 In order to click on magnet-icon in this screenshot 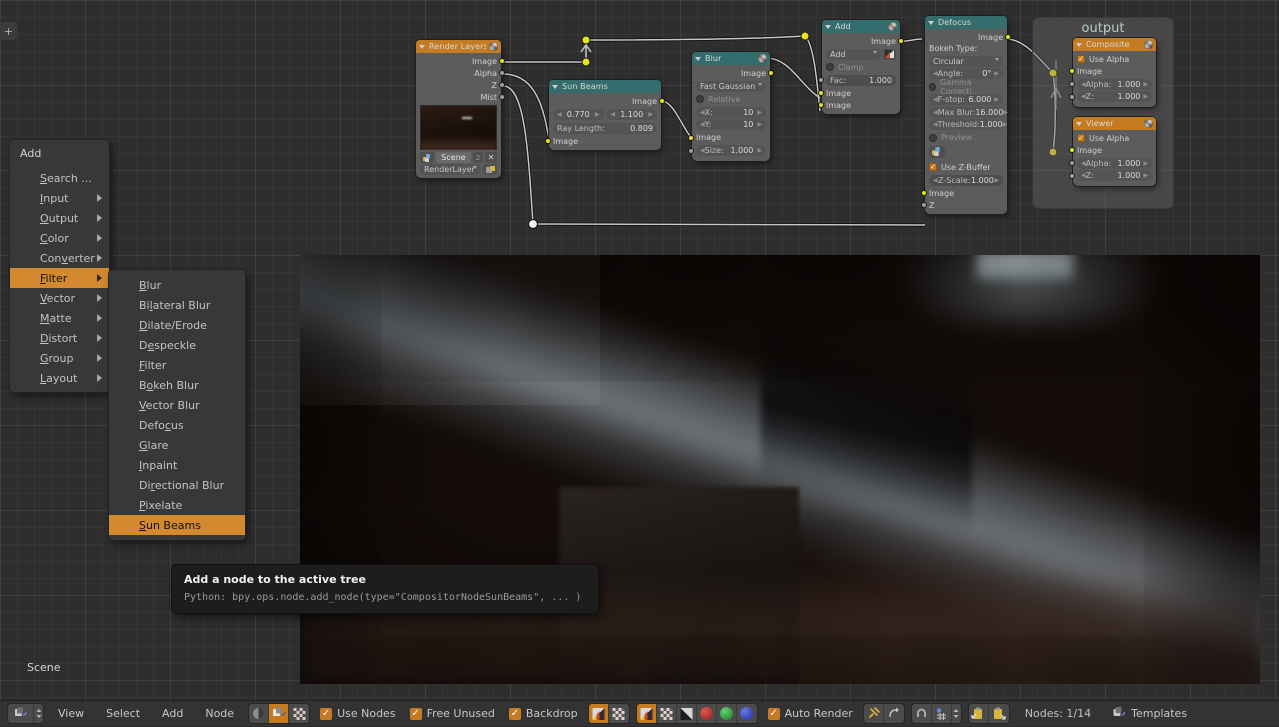, I will do `click(921, 713)`.